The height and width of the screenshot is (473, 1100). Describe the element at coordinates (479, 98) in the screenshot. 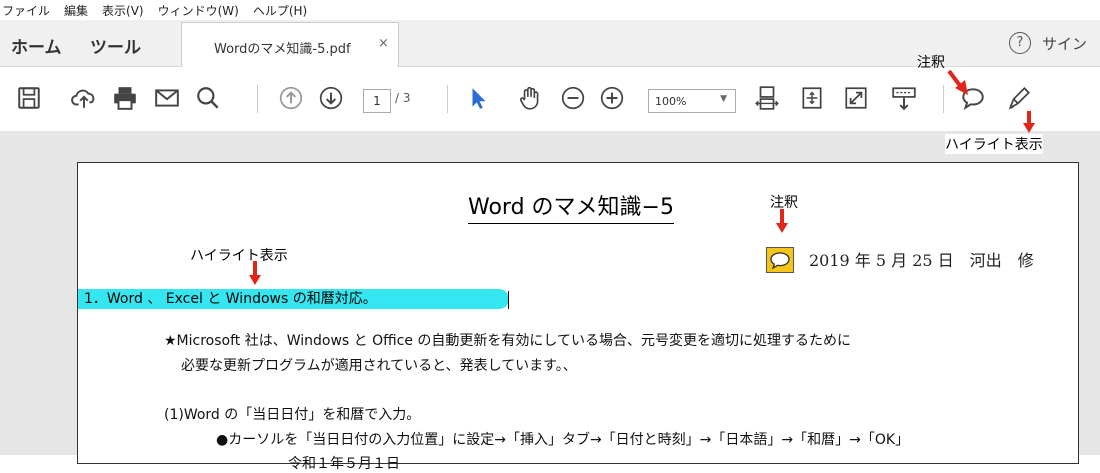

I see `select-icon` at that location.